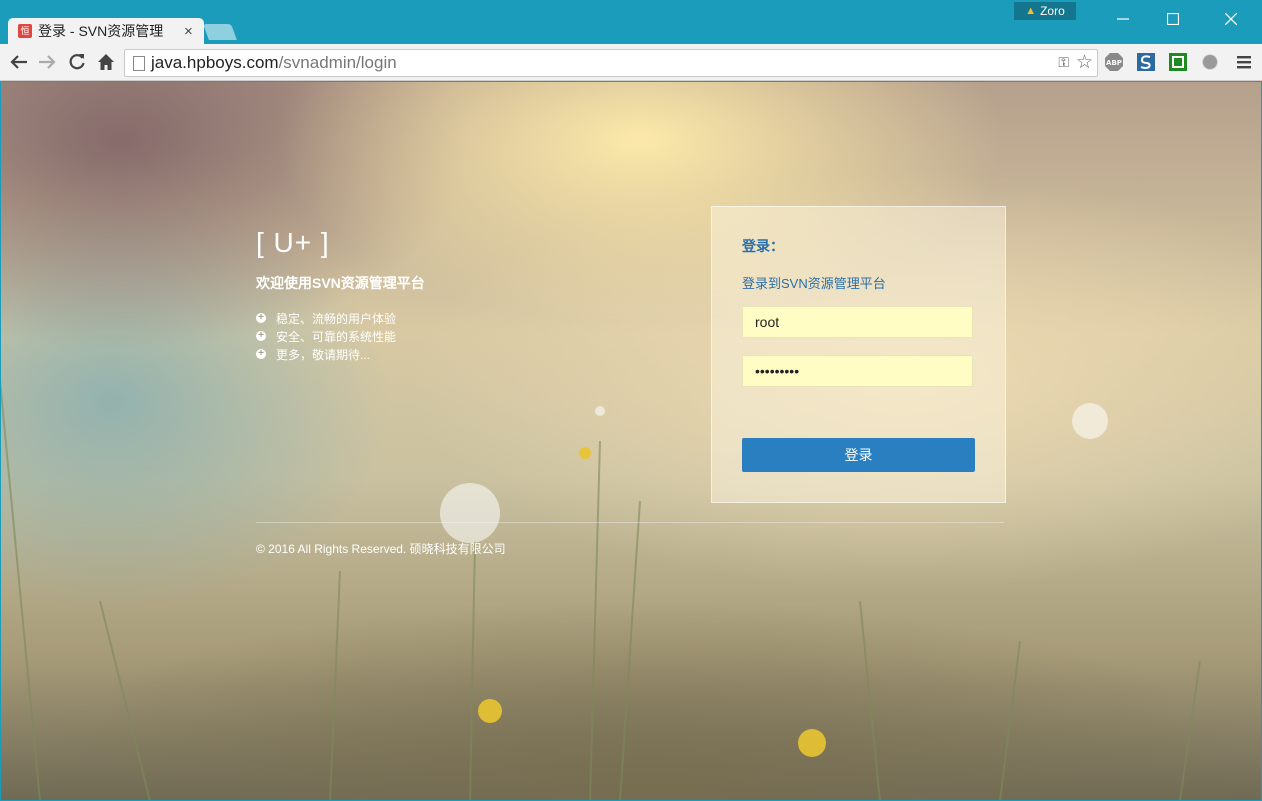 The height and width of the screenshot is (801, 1262). I want to click on bookmark-star-icon: ☆, so click(1084, 62).